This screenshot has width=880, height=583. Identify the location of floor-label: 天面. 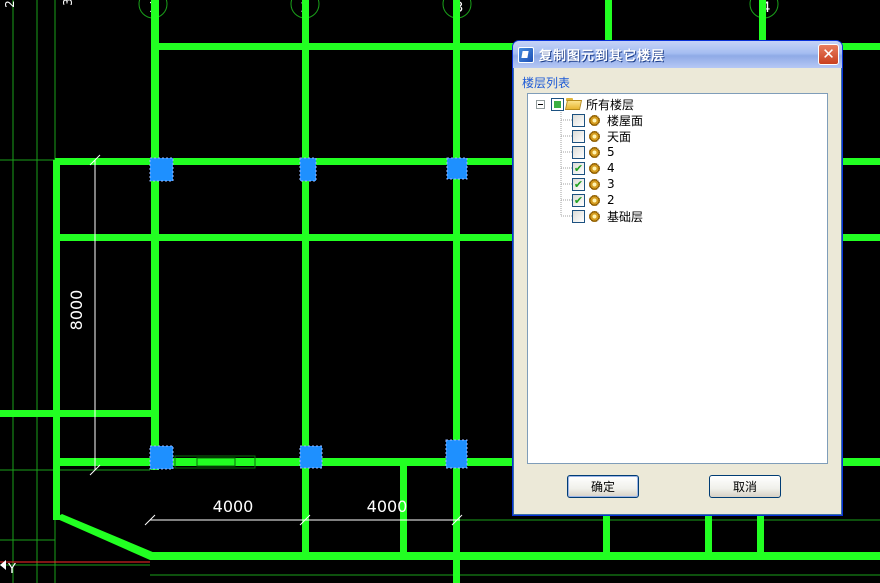
(619, 136).